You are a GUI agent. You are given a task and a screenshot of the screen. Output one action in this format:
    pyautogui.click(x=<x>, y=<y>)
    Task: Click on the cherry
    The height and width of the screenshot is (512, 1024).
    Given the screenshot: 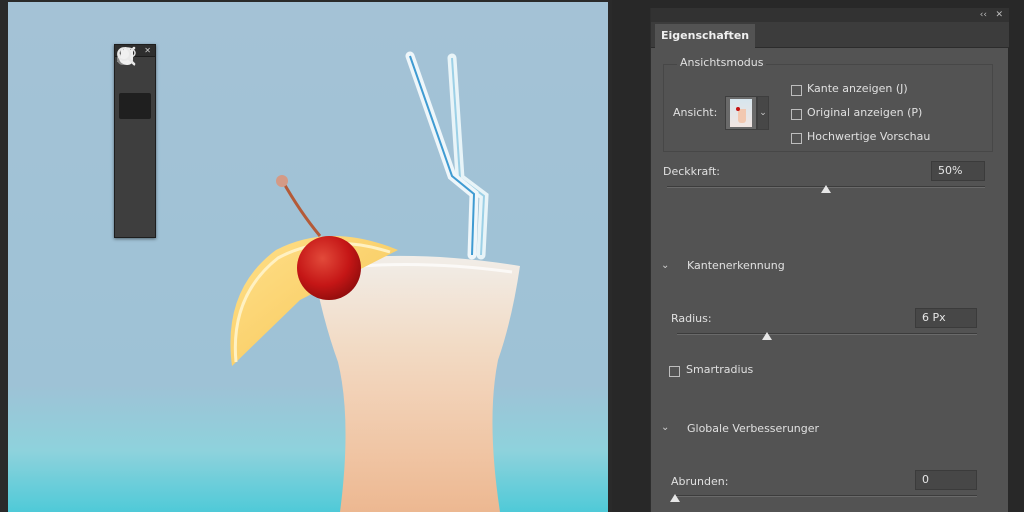 What is the action you would take?
    pyautogui.click(x=329, y=268)
    